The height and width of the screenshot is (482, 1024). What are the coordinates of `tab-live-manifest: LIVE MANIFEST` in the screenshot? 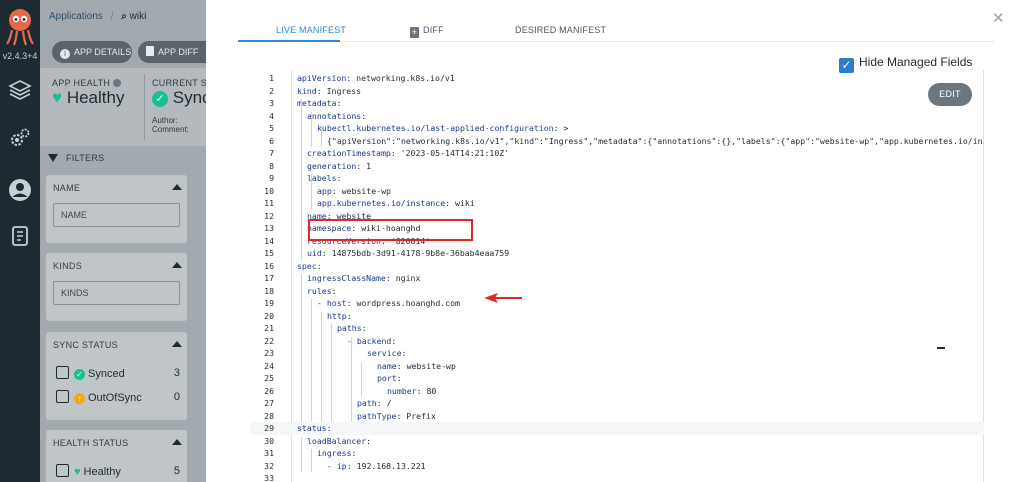 It's located at (311, 30).